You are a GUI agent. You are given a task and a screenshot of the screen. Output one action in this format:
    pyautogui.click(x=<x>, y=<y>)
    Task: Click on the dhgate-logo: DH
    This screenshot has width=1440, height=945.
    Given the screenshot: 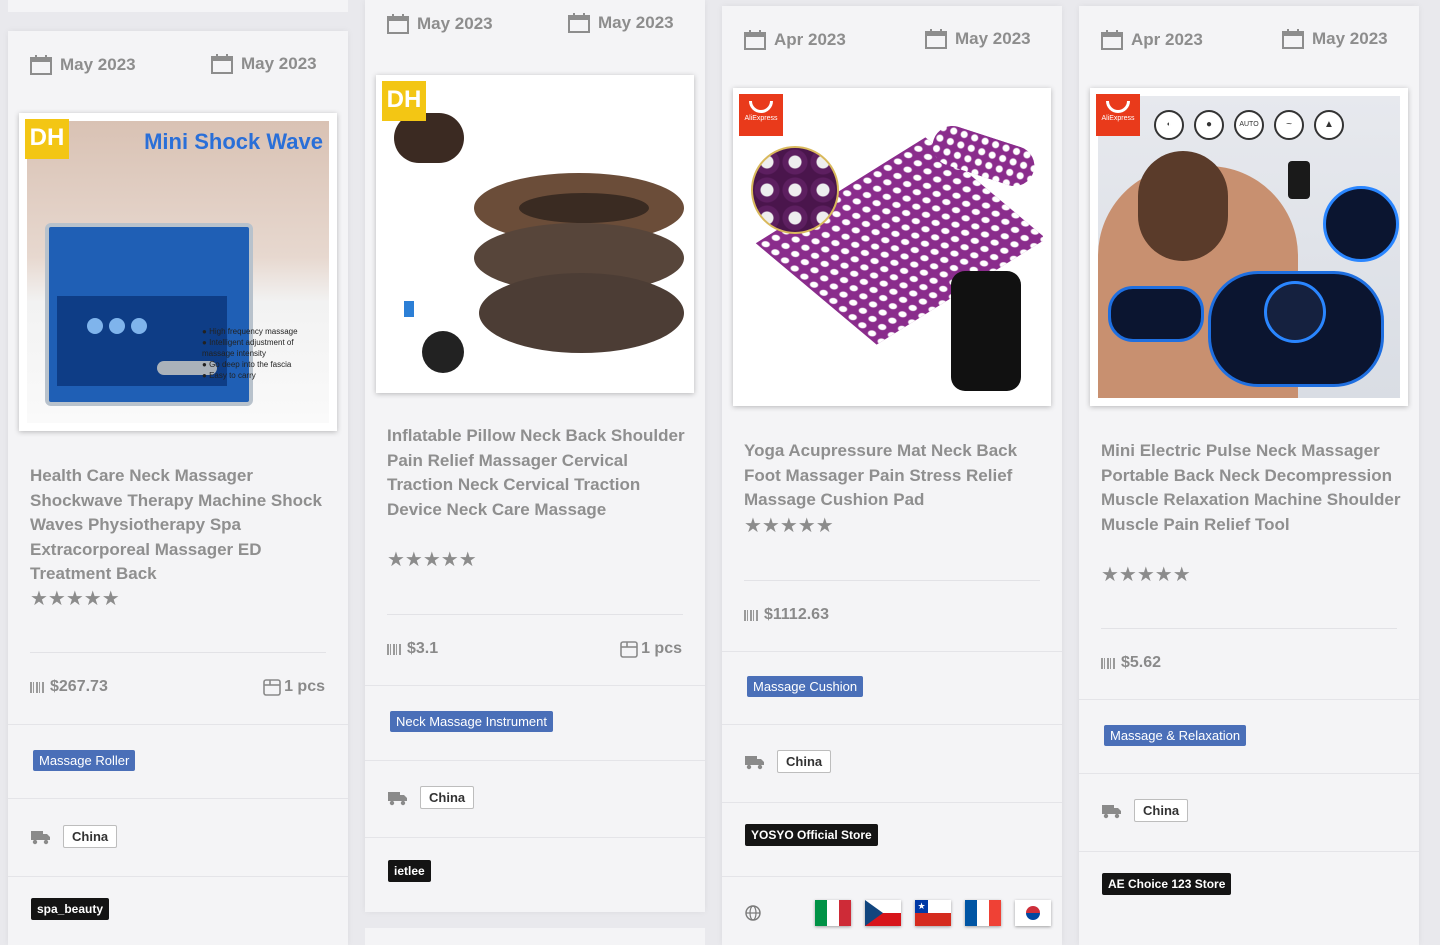 What is the action you would take?
    pyautogui.click(x=404, y=101)
    